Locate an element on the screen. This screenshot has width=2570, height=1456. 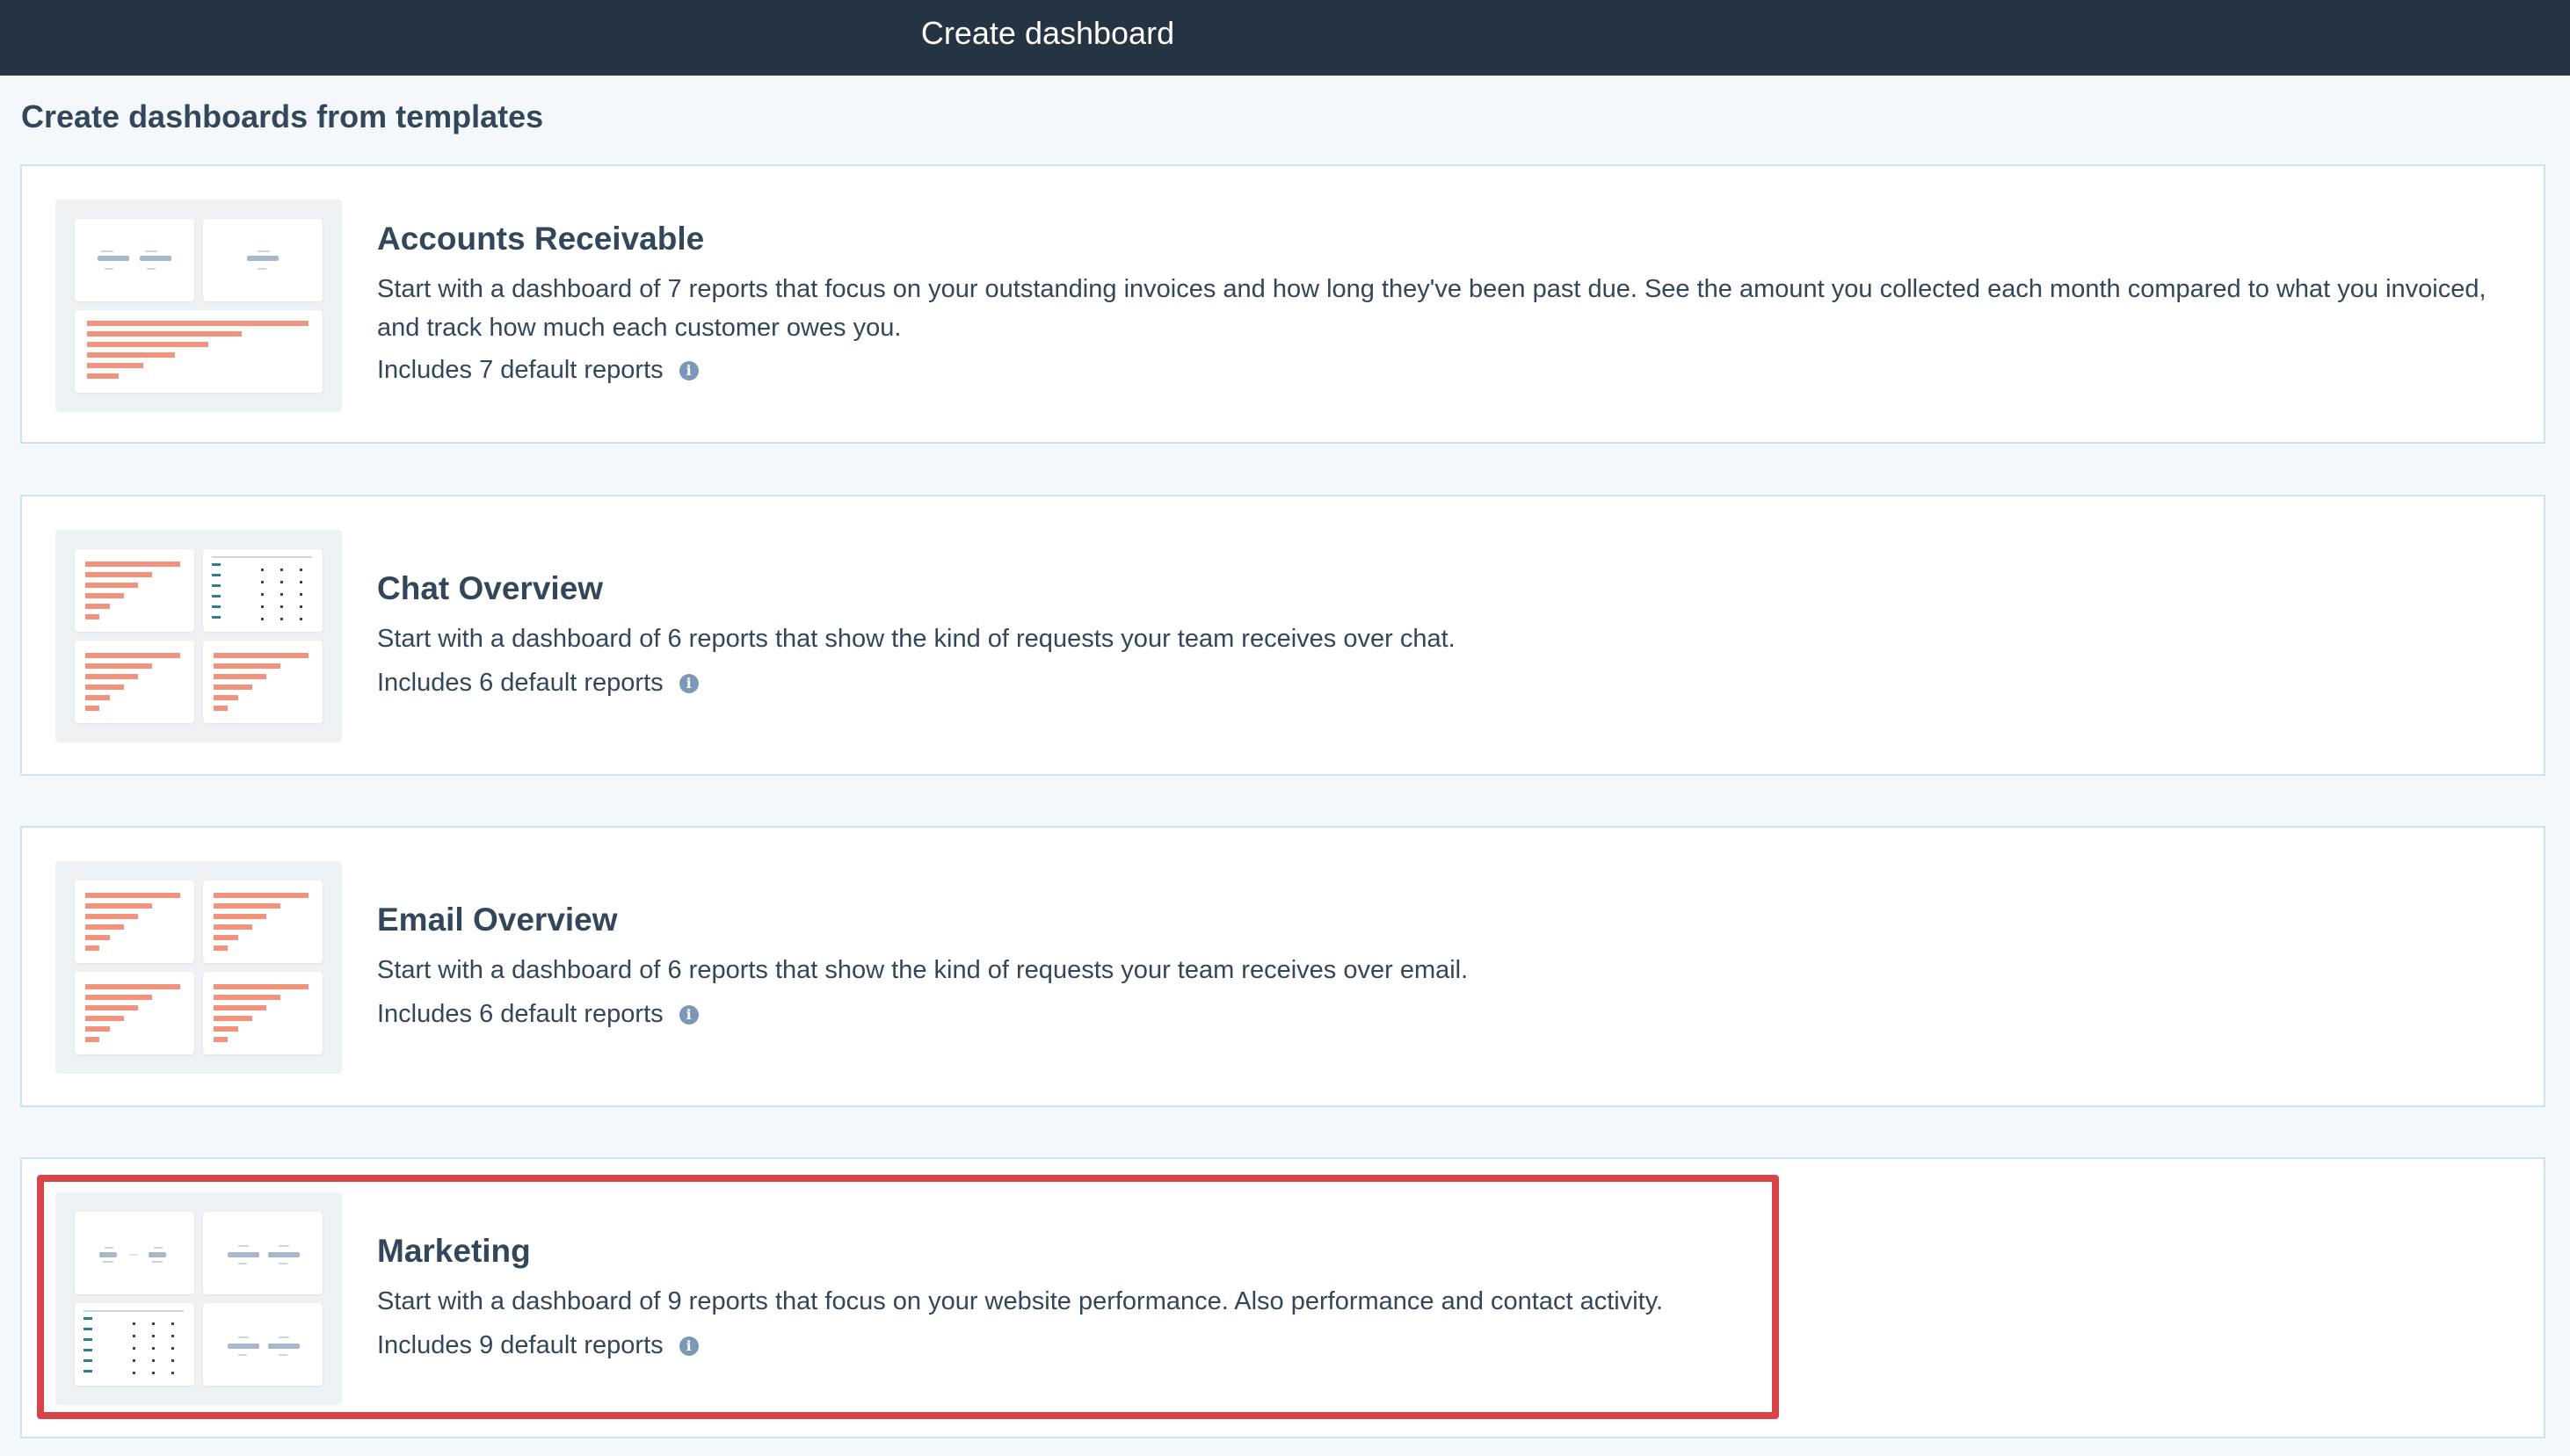
page-title: Create dashboard is located at coordinates (1047, 33).